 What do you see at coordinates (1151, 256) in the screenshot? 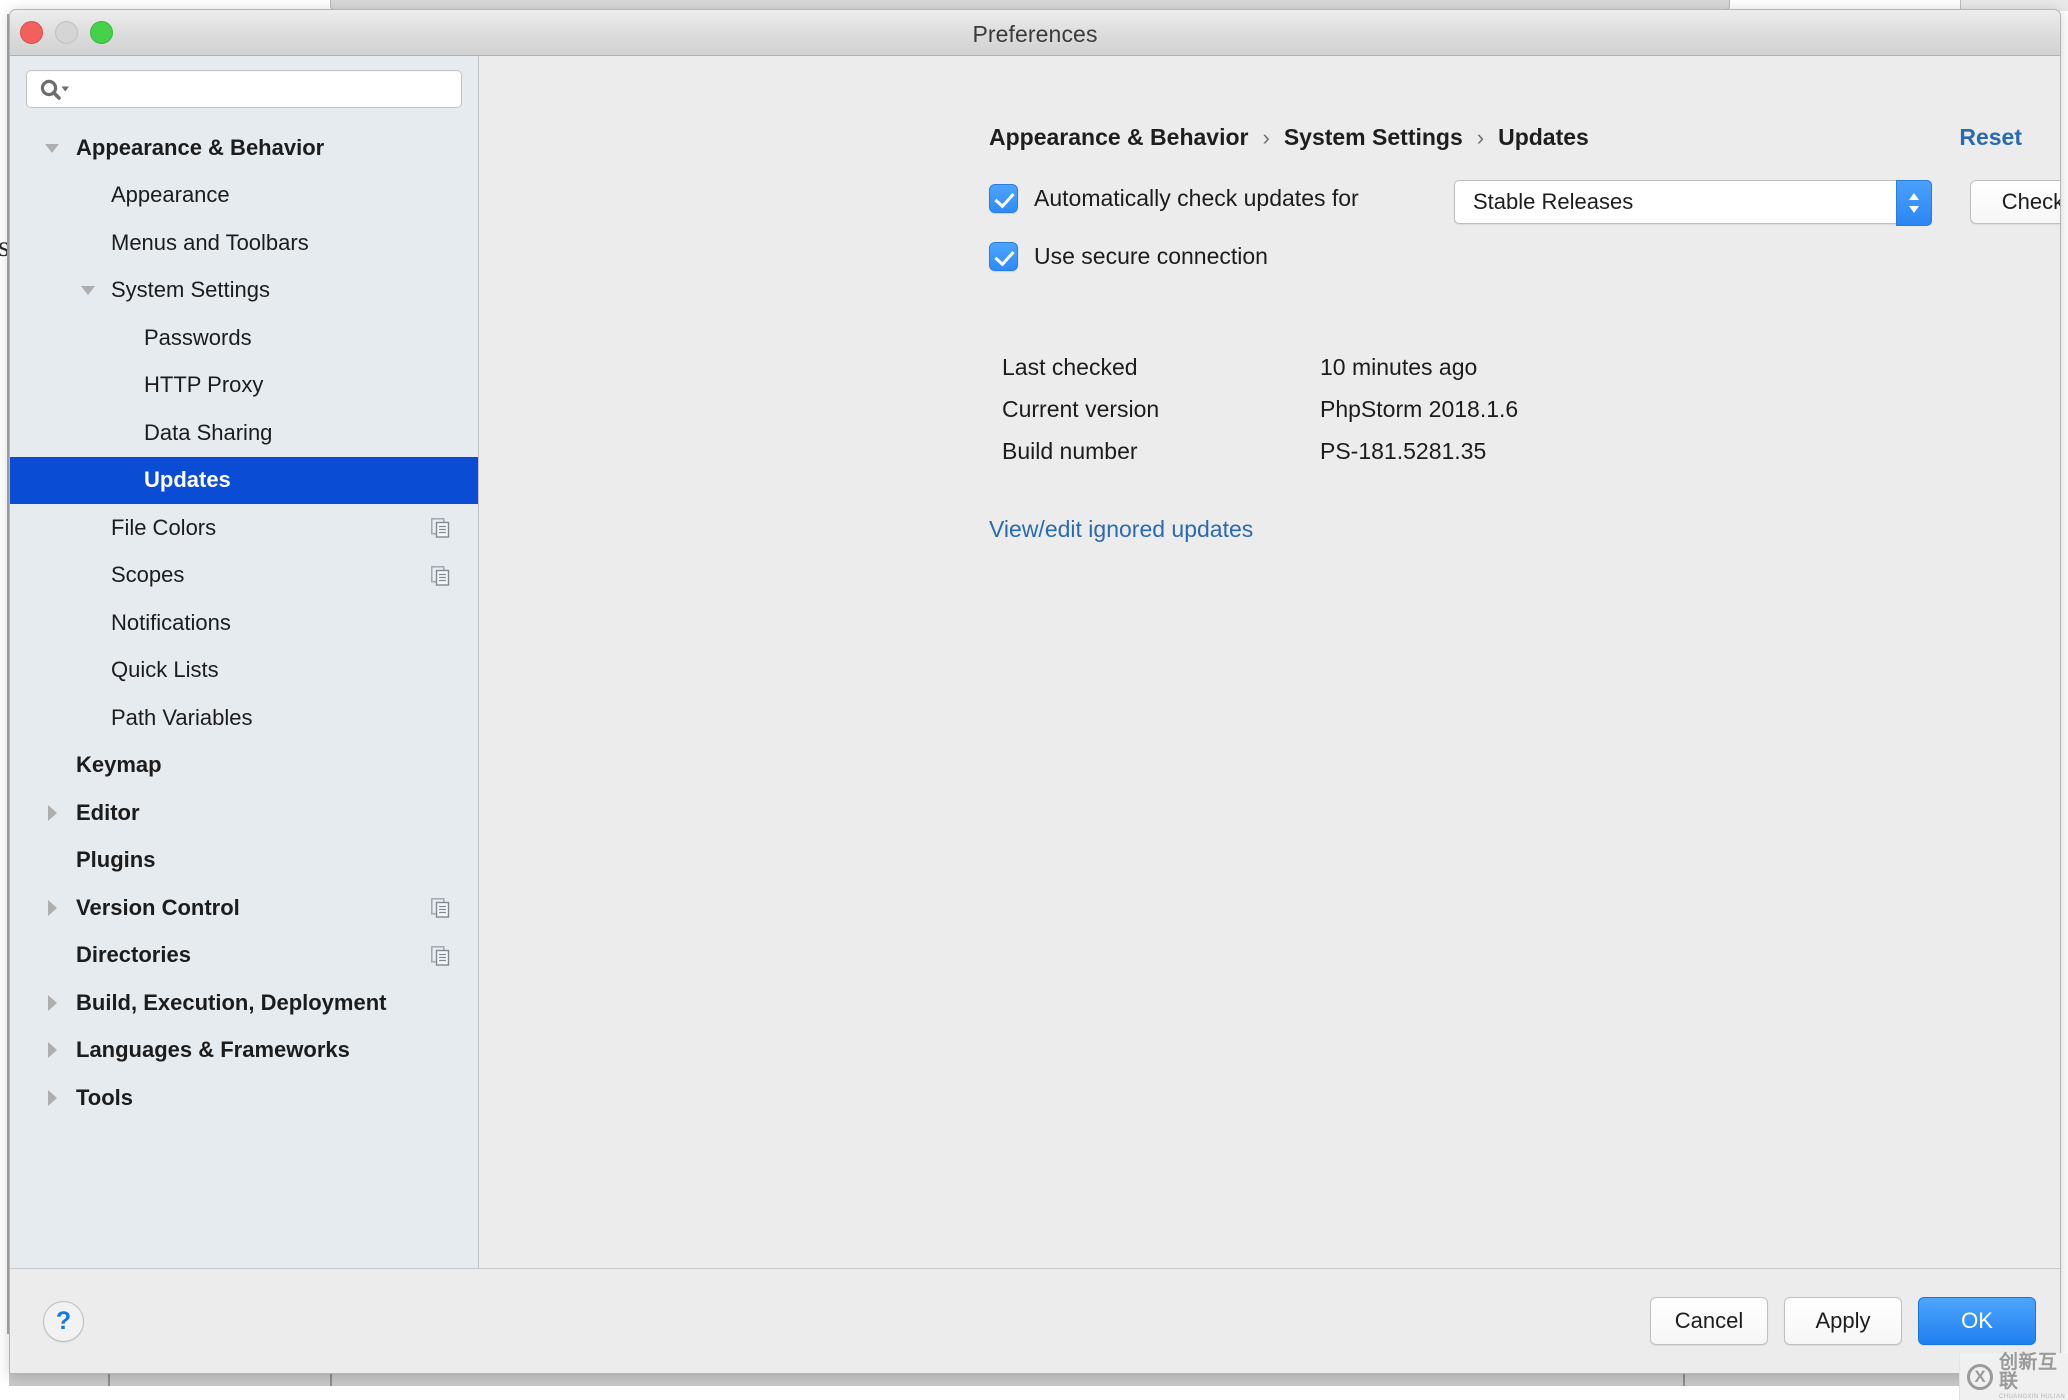
I see `secure-connection-label: Use secure connection` at bounding box center [1151, 256].